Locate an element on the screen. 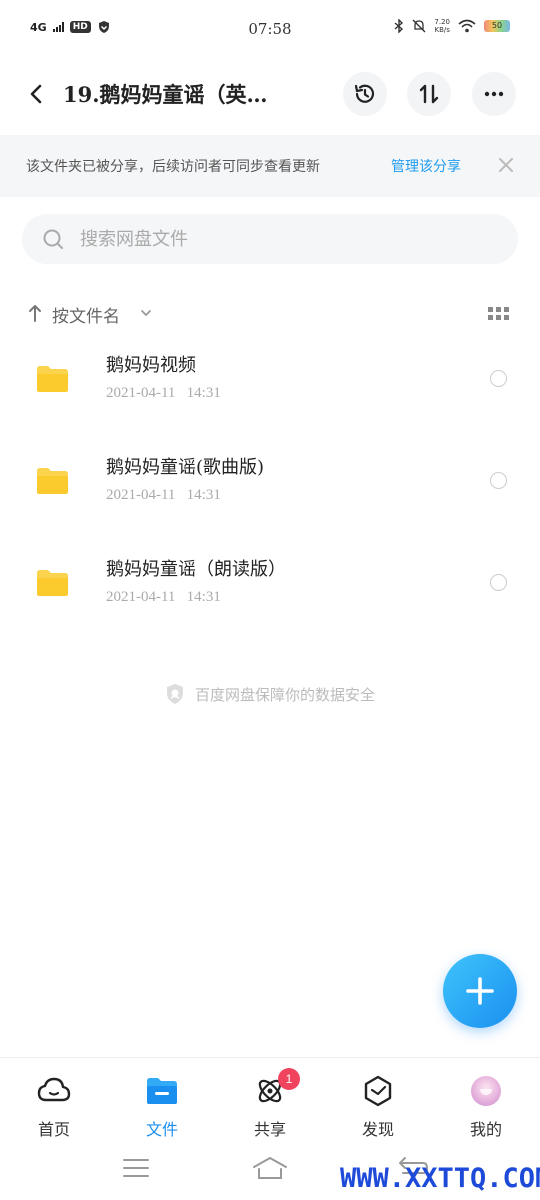  bottom-tab-bar: 首页 文件 1 共享 发现 我的 is located at coordinates (270, 1101).